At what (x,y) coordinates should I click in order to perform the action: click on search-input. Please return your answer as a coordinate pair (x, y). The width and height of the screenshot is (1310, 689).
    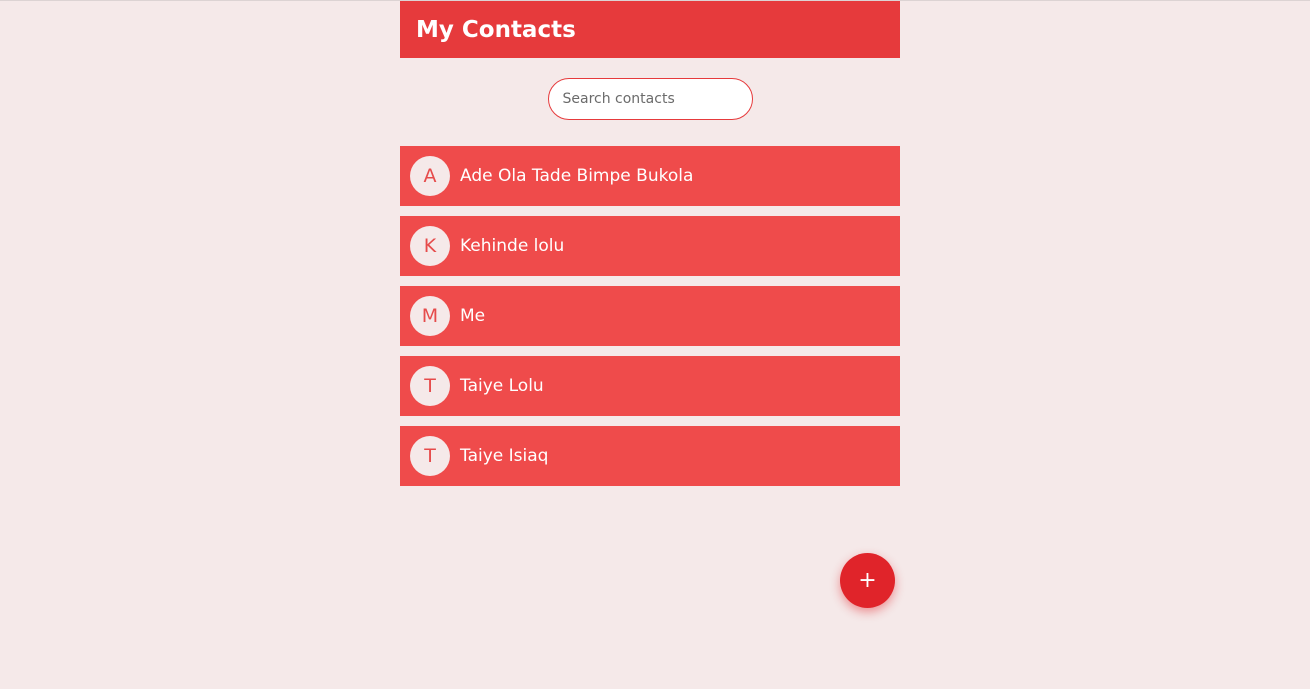
    Looking at the image, I should click on (650, 99).